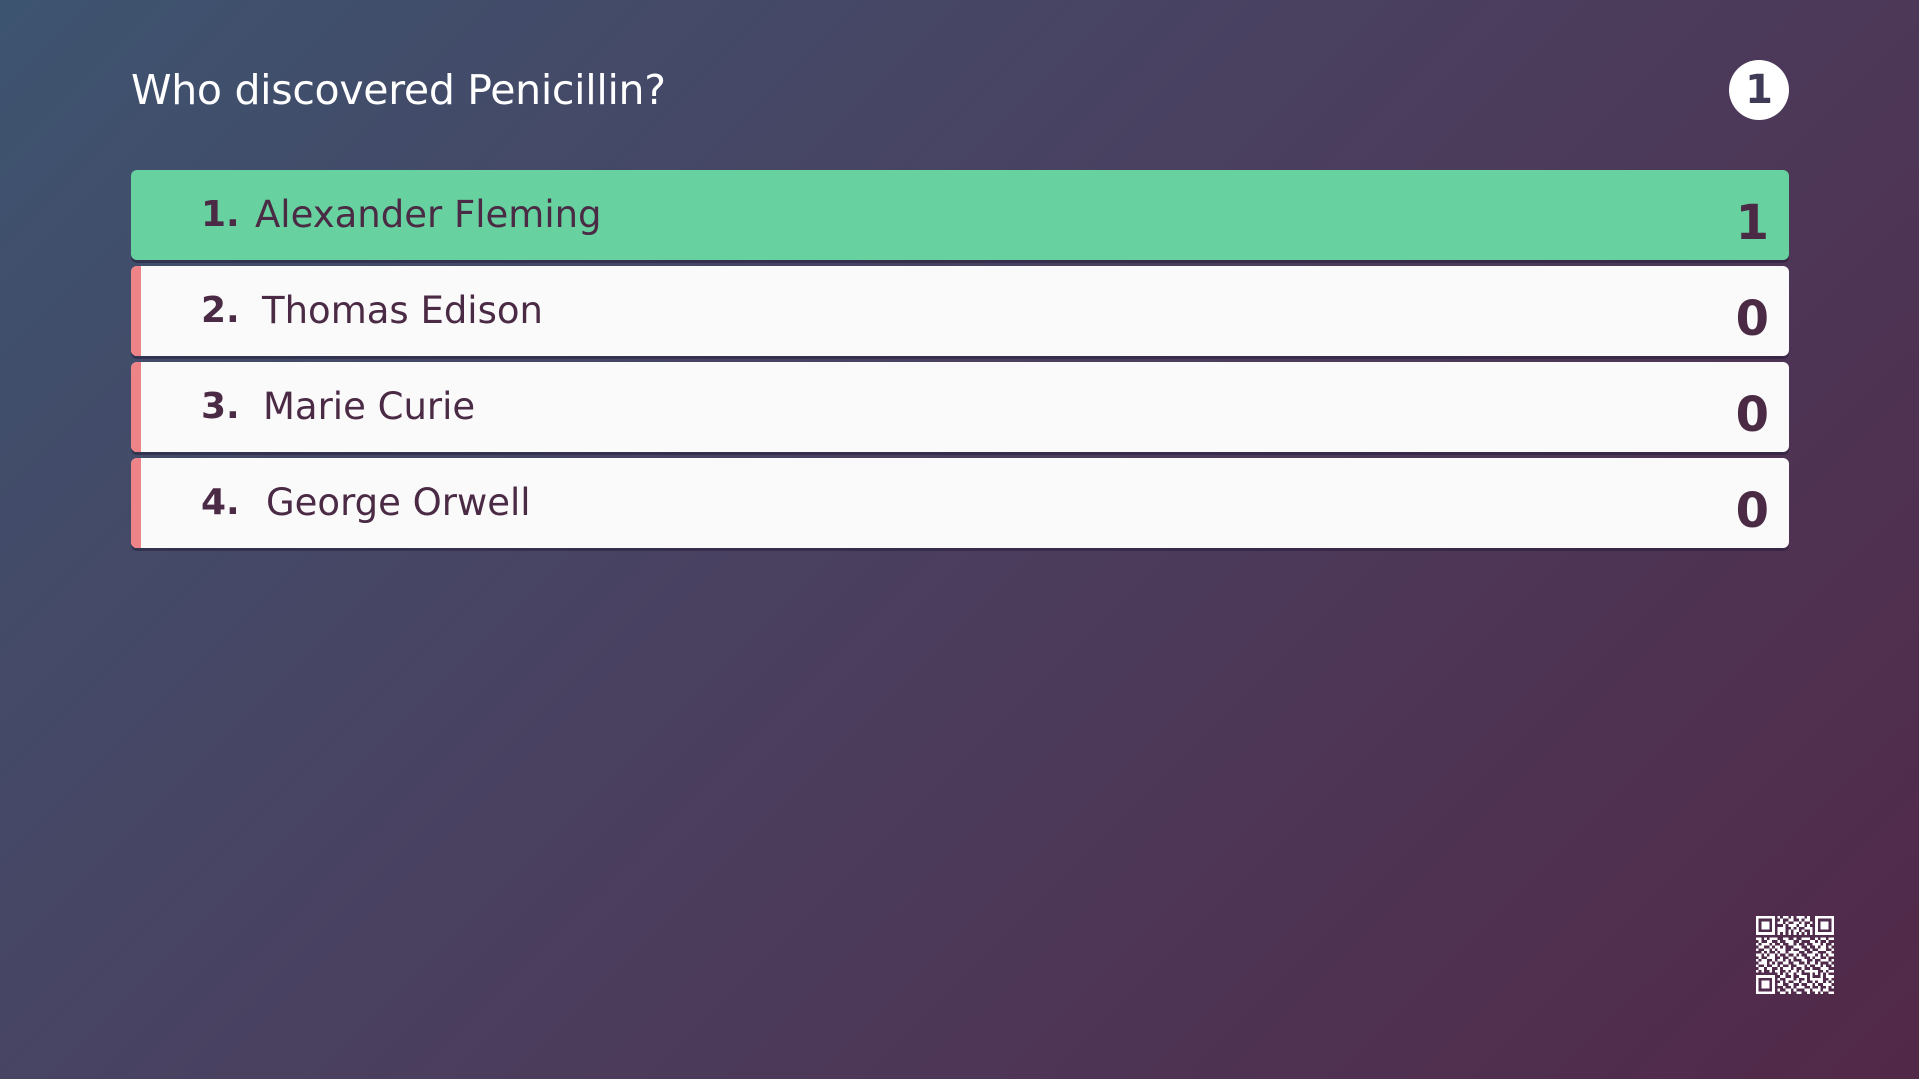 This screenshot has width=1919, height=1079. Describe the element at coordinates (960, 215) in the screenshot. I see `answer-option-1: 1. Alexander Fleming 1` at that location.